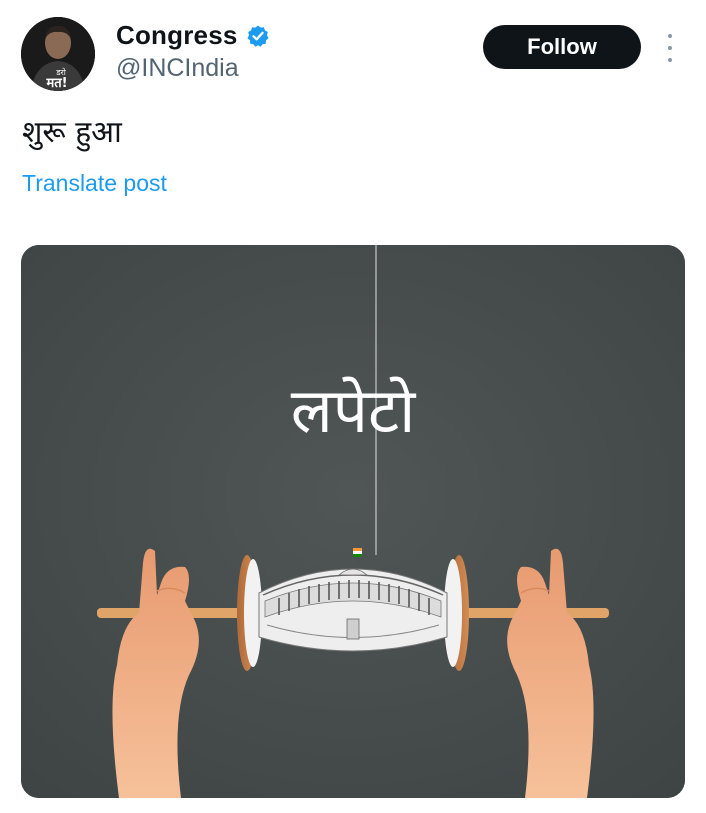  I want to click on right-disc, so click(456, 613).